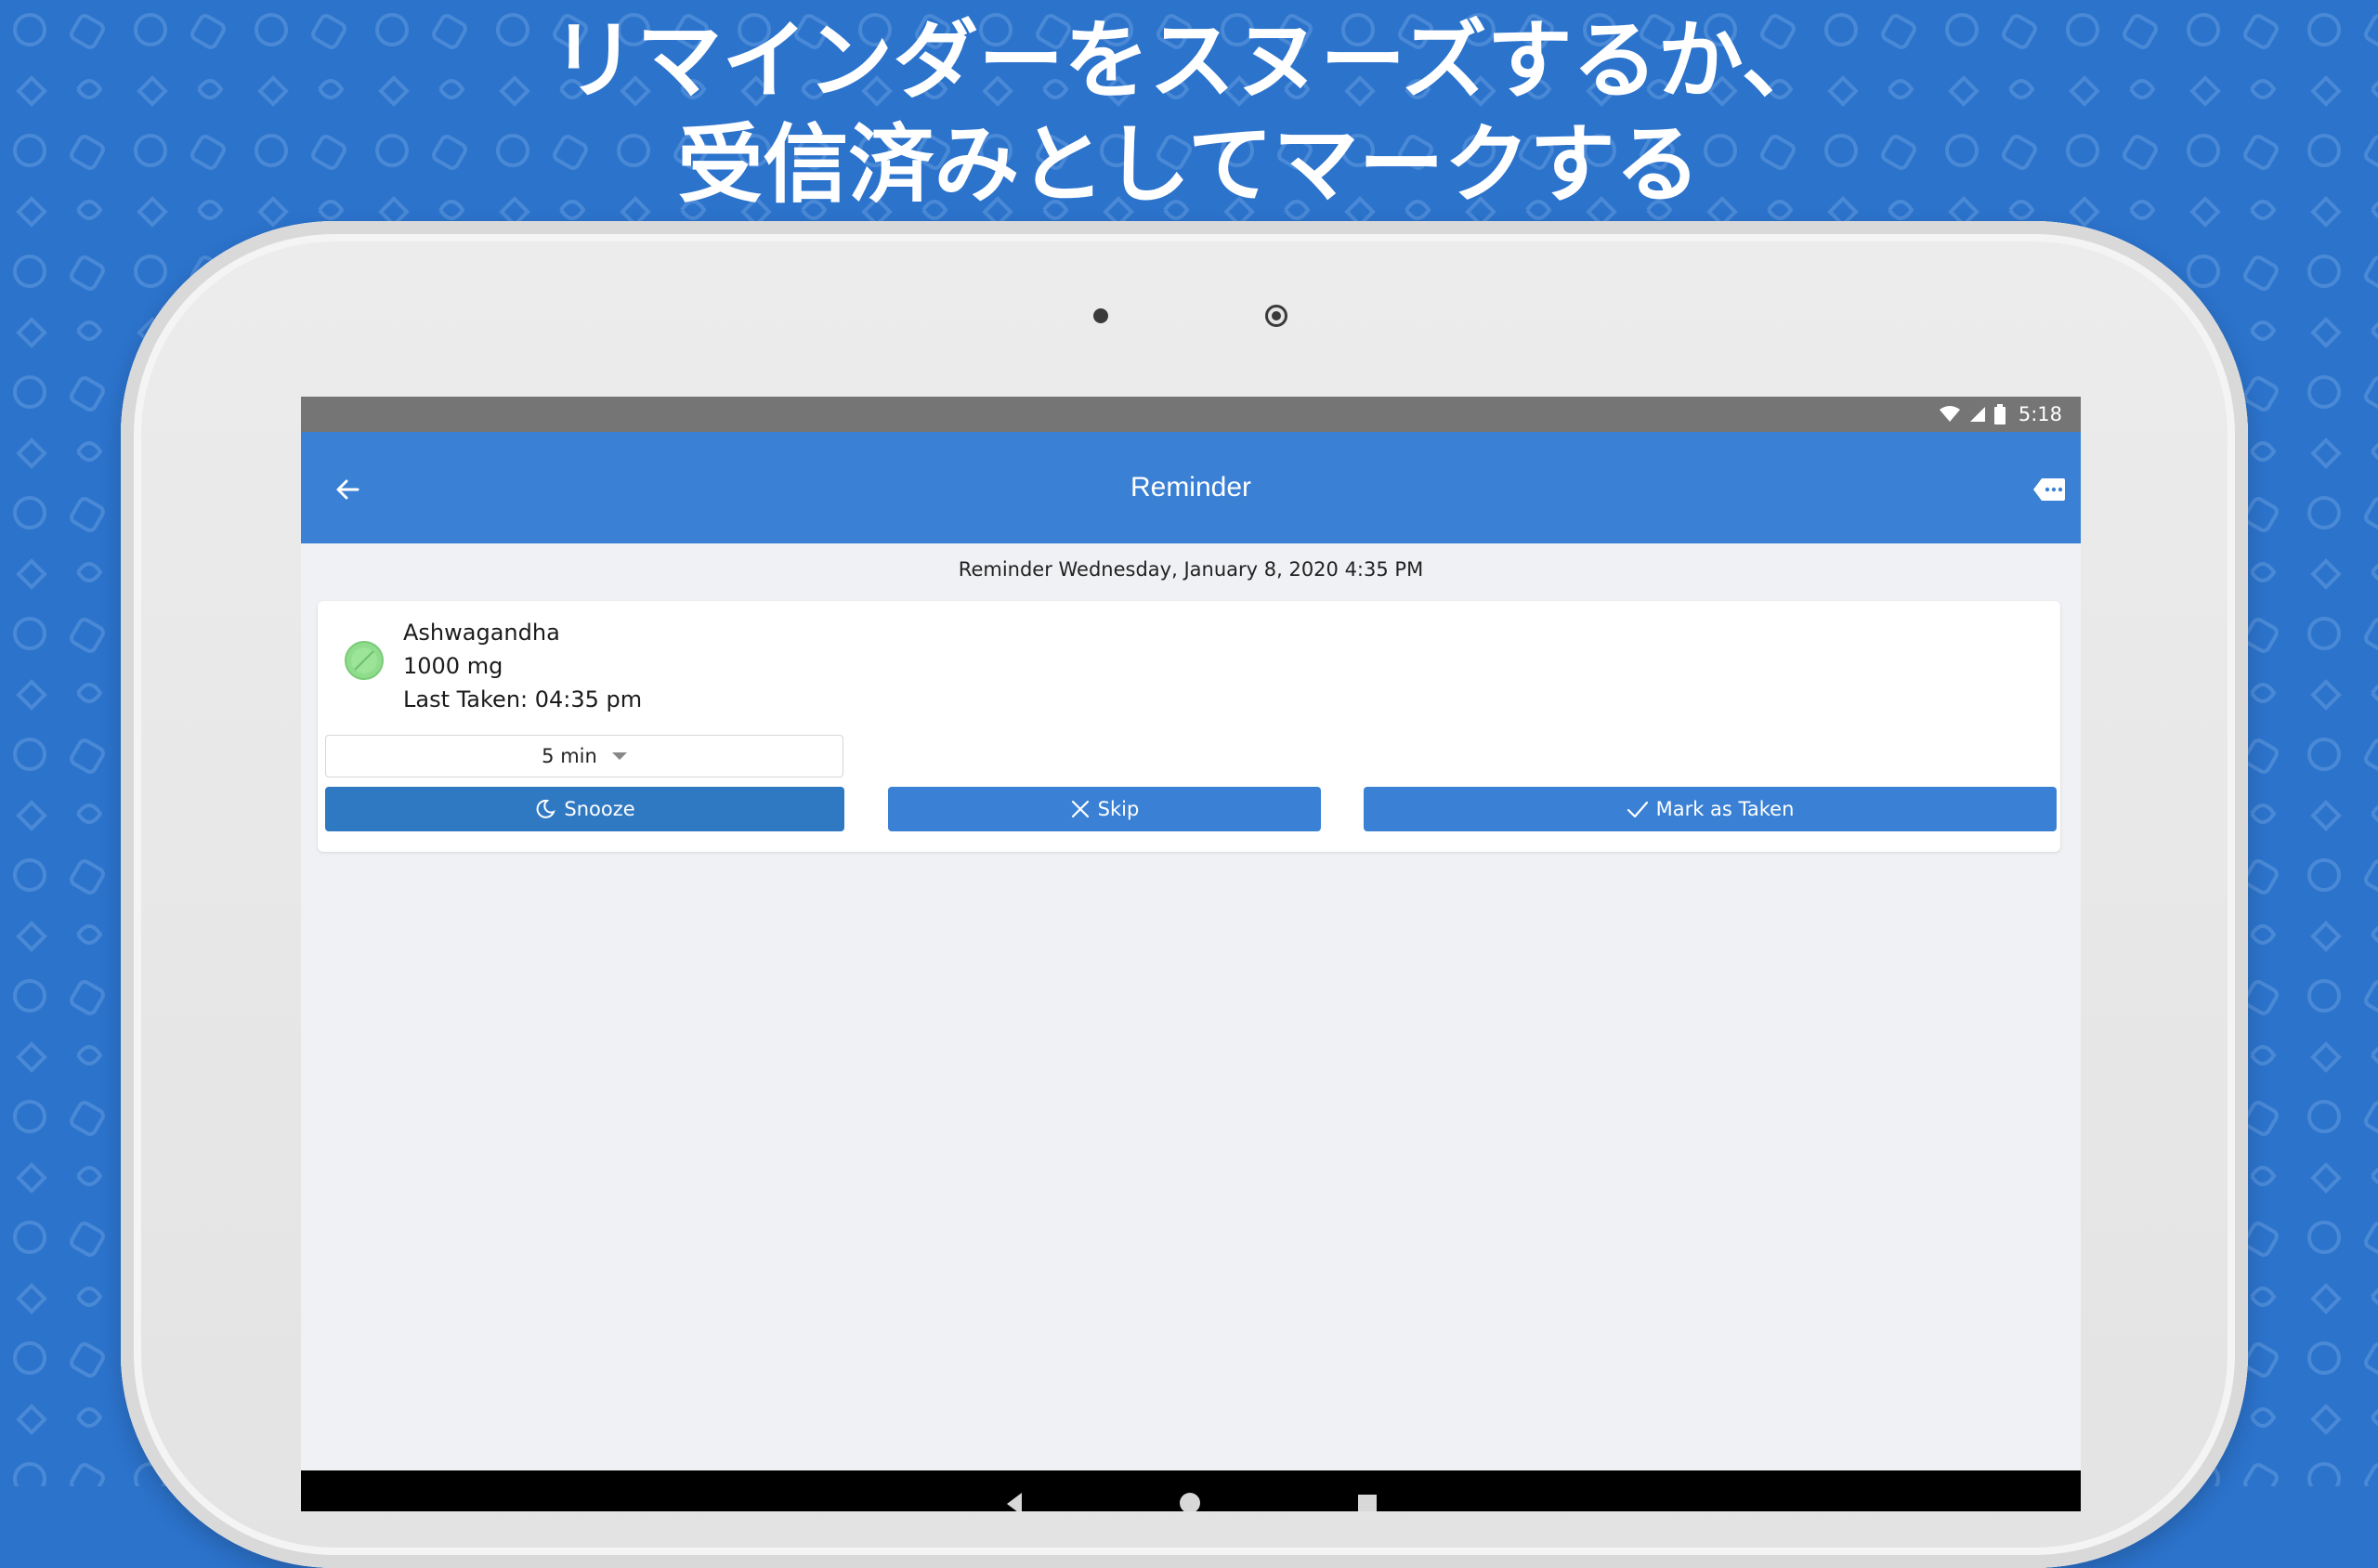  What do you see at coordinates (1977, 414) in the screenshot?
I see `signal-icon` at bounding box center [1977, 414].